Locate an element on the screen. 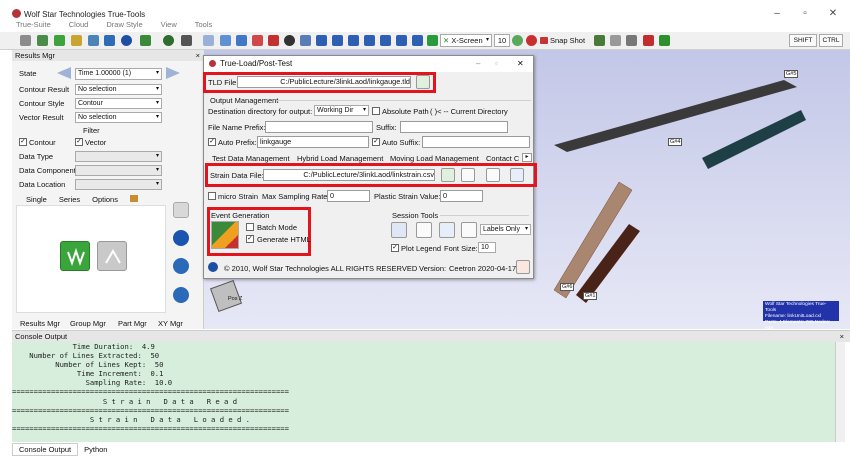 The width and height of the screenshot is (850, 461). auto-suffix-input is located at coordinates (476, 142).